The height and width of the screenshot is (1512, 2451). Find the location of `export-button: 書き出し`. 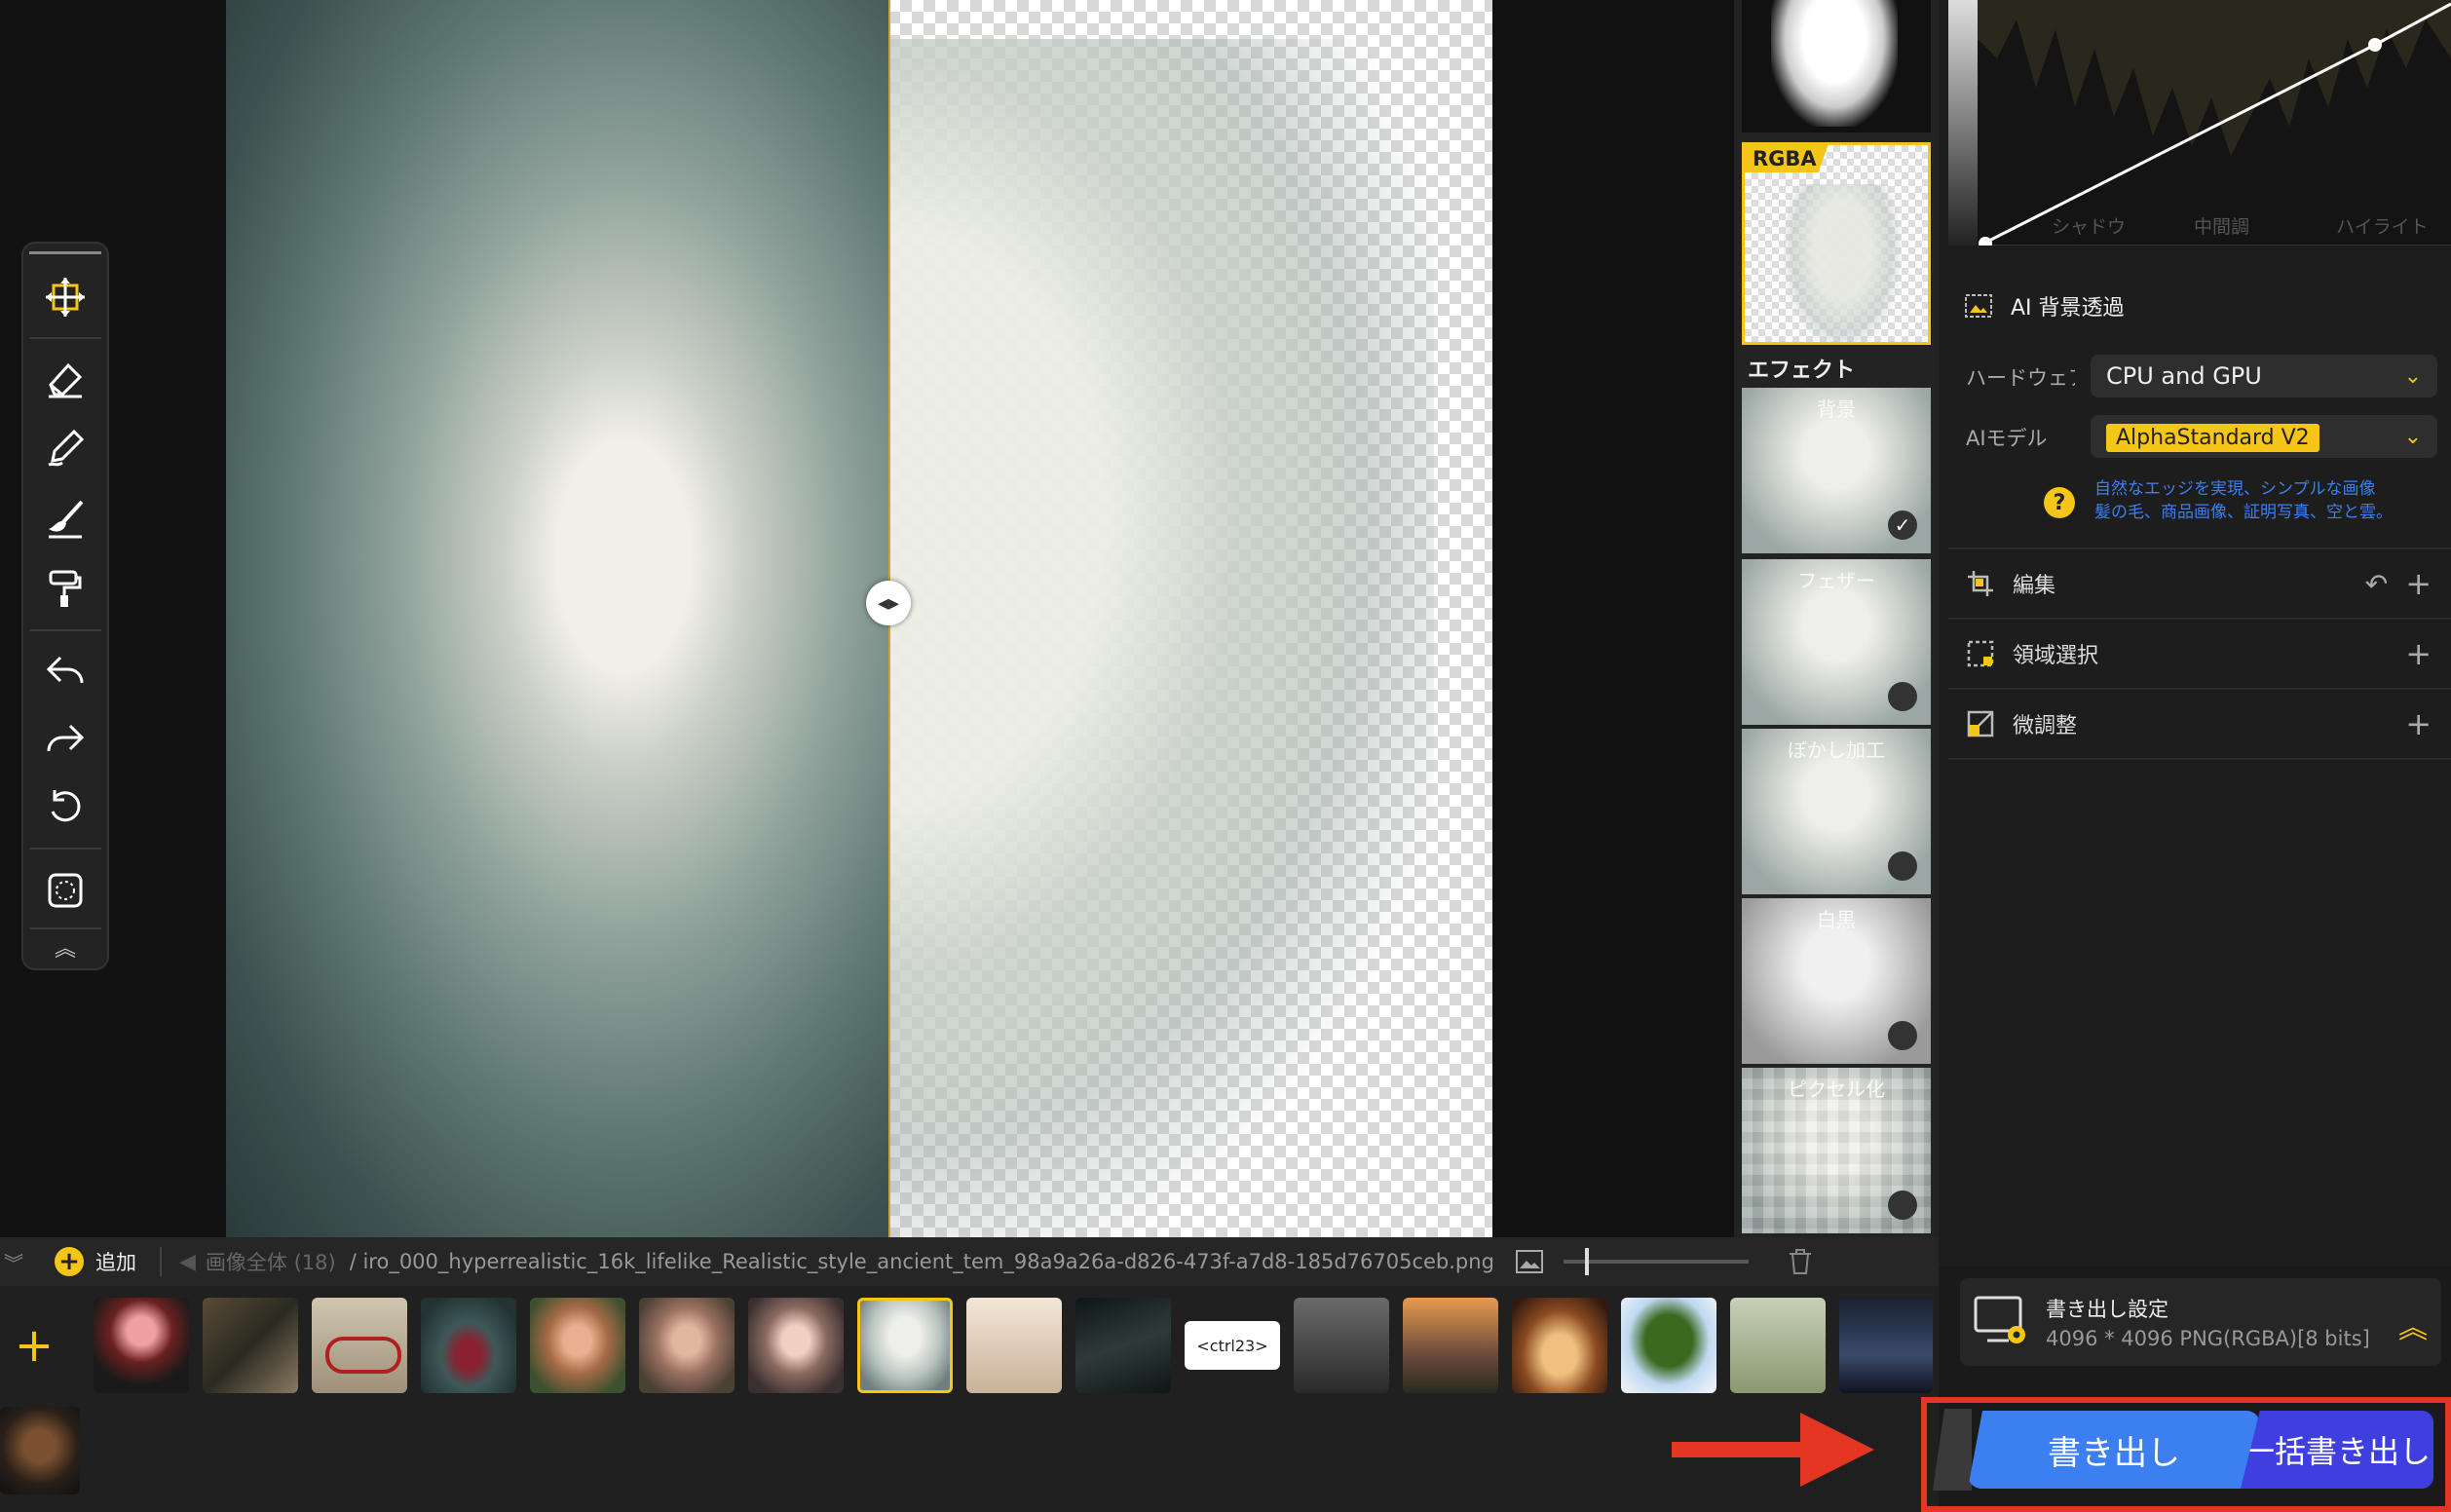

export-button: 書き出し is located at coordinates (2114, 1450).